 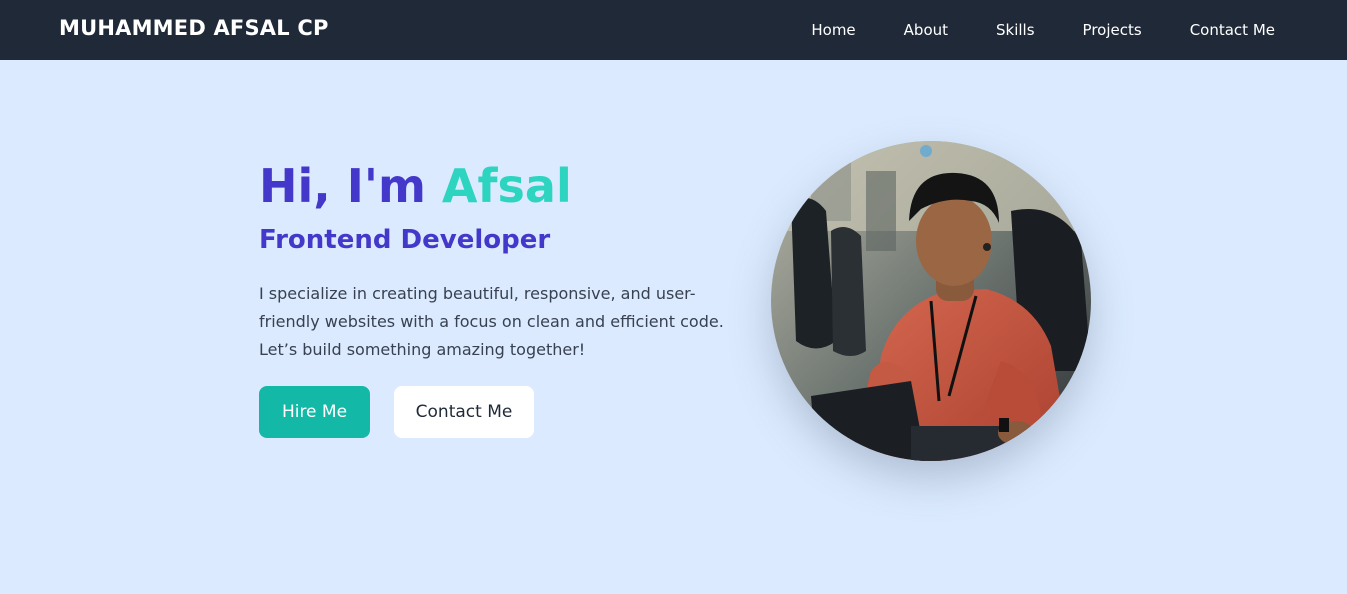 I want to click on hero-name: Afsal, so click(x=506, y=186).